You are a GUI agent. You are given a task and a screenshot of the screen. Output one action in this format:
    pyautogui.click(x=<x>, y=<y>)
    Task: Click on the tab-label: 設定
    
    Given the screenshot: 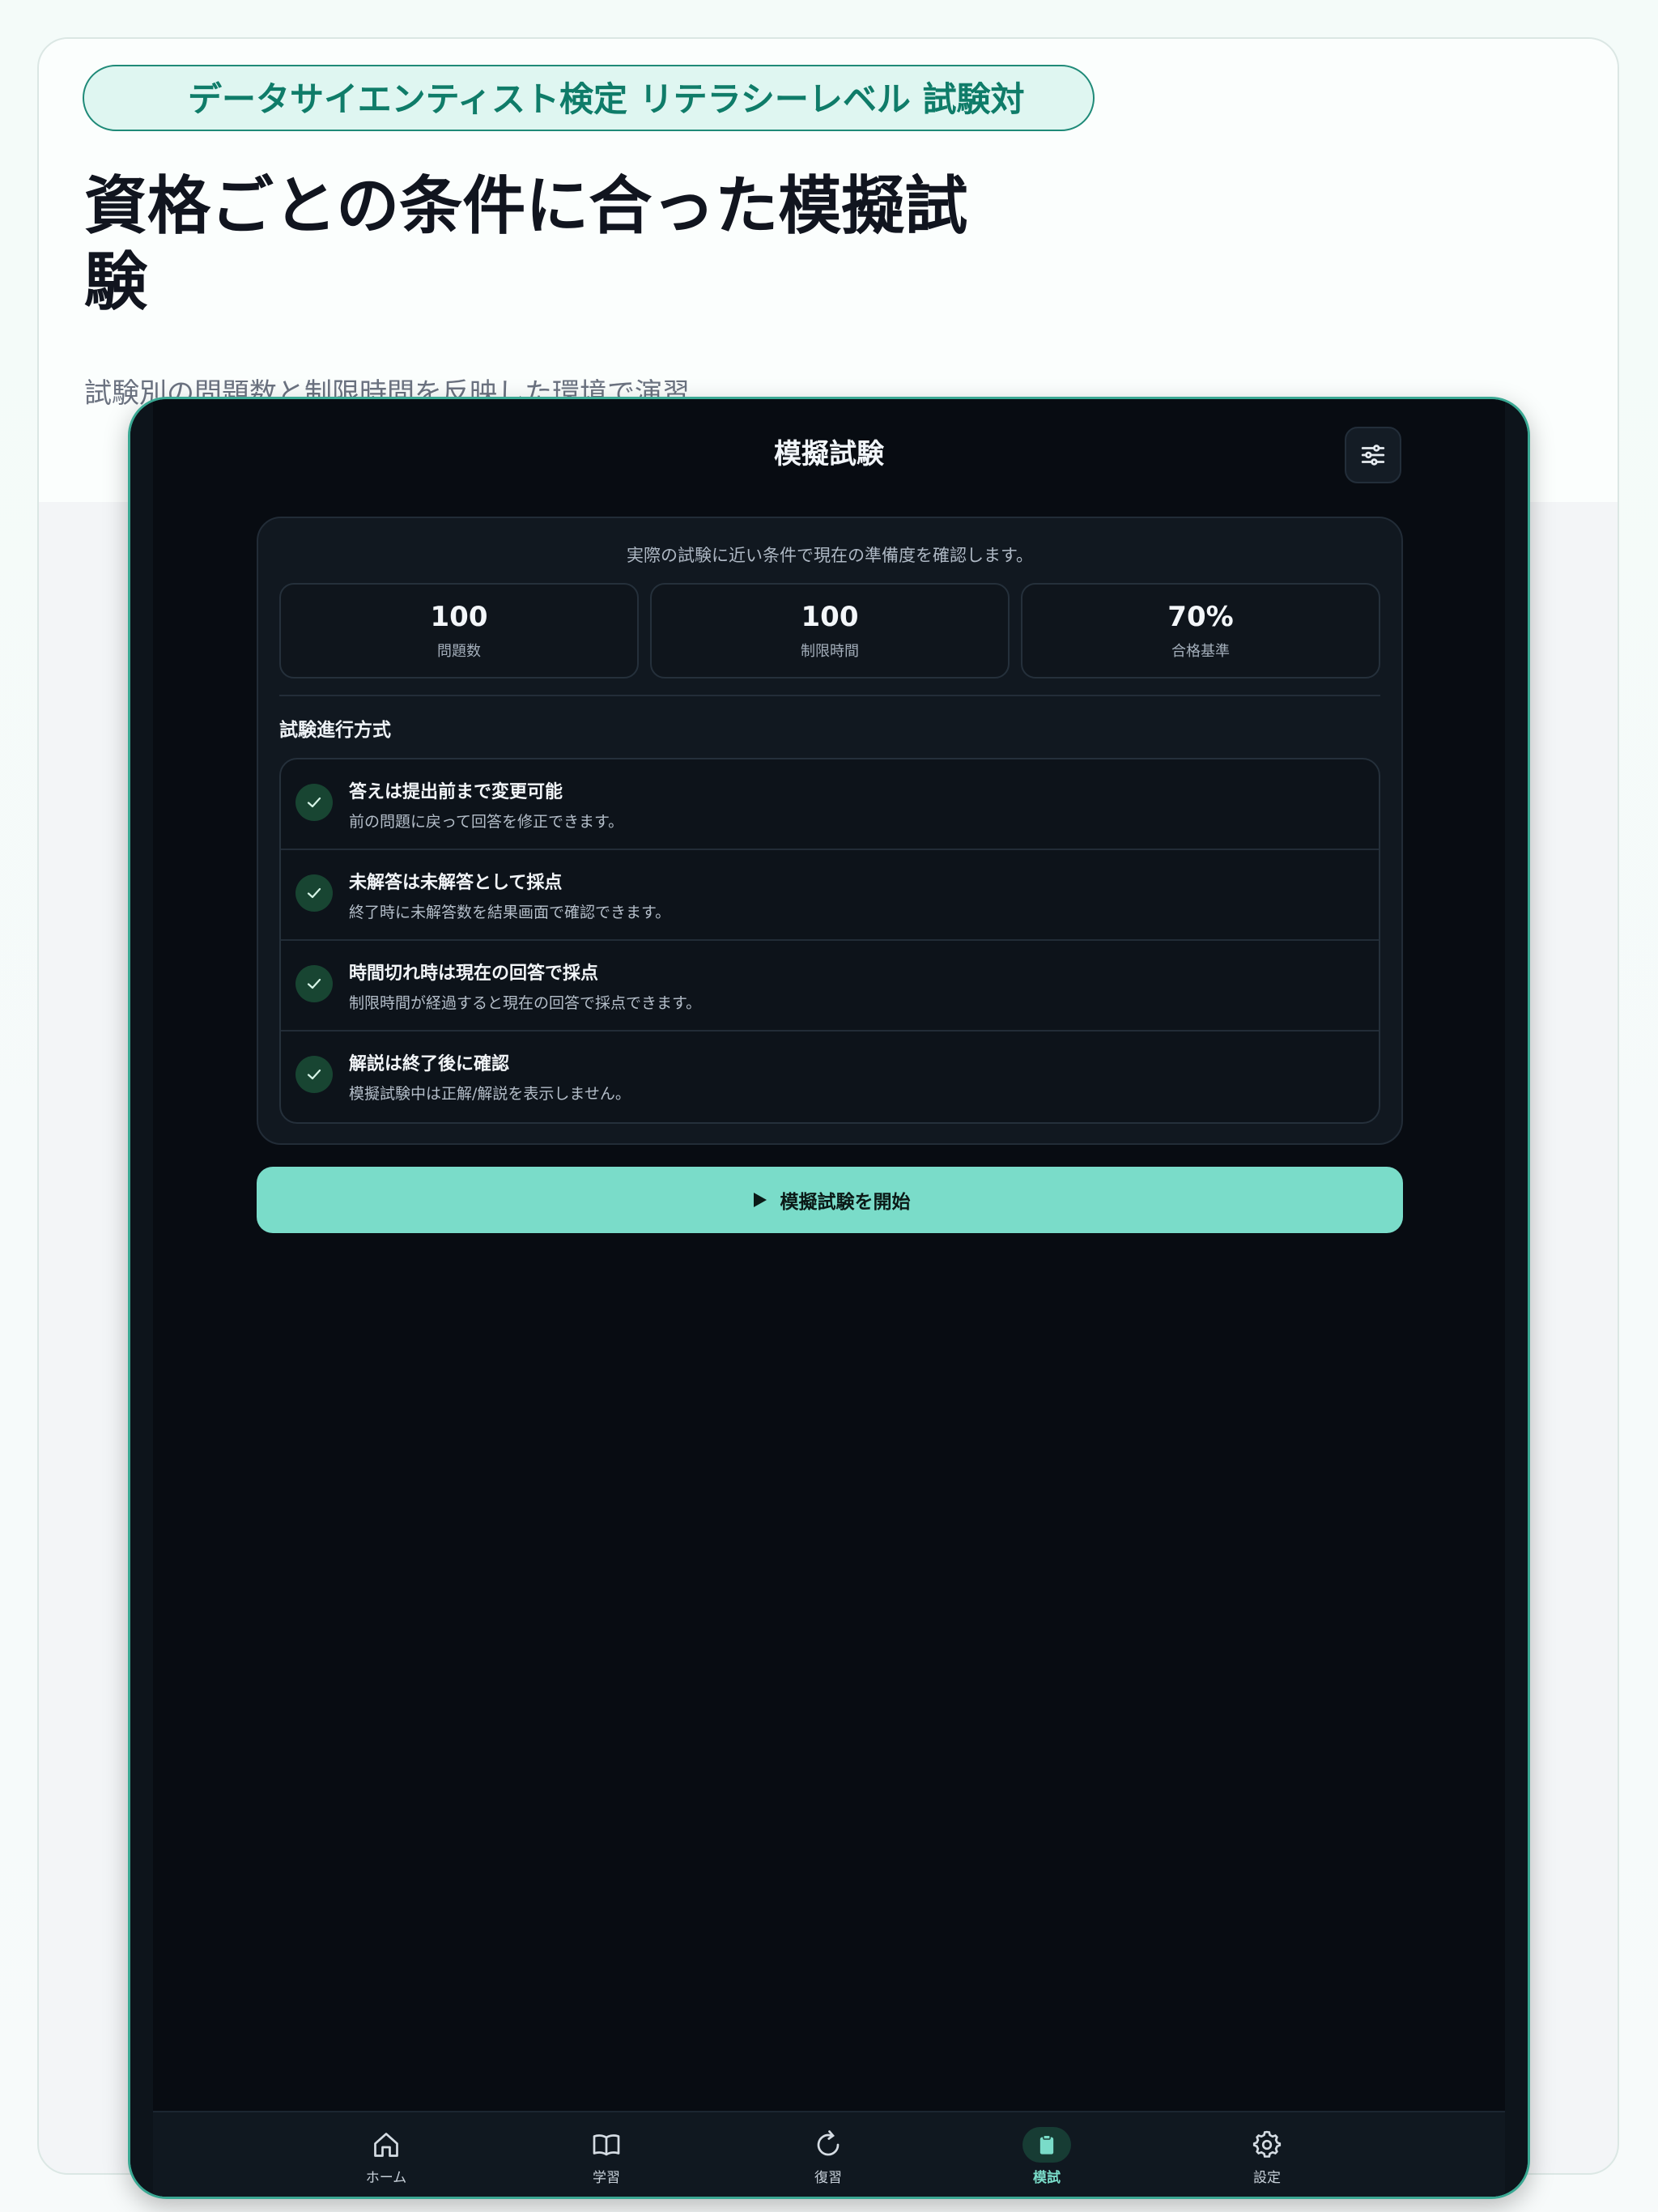 What is the action you would take?
    pyautogui.click(x=1267, y=2178)
    